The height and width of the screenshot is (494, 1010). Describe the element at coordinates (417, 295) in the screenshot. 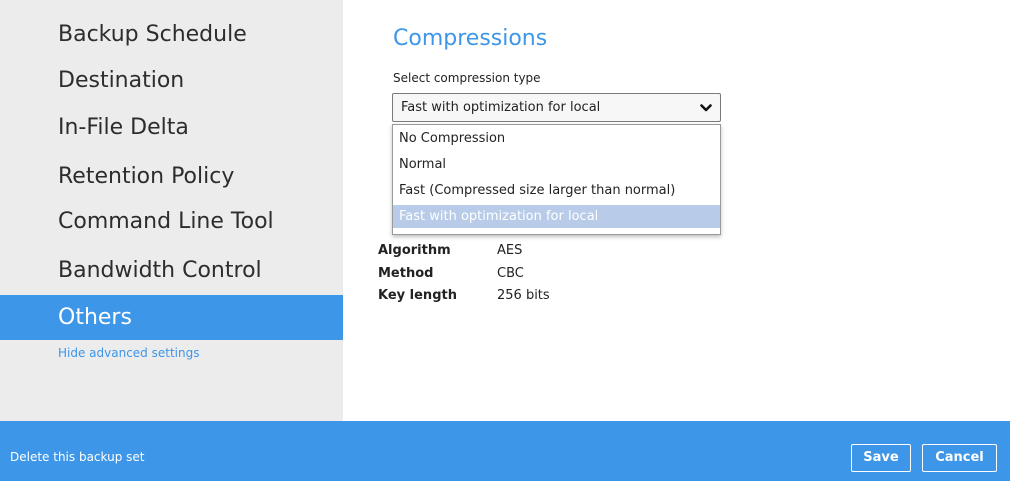

I see `key-length-label: Key length` at that location.